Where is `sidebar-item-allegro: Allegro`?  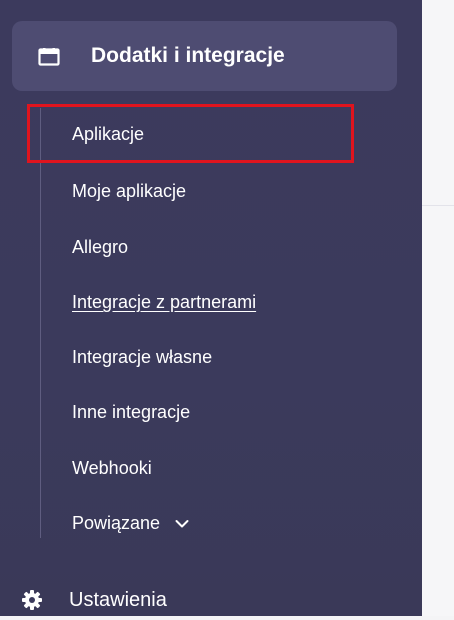 sidebar-item-allegro: Allegro is located at coordinates (100, 247).